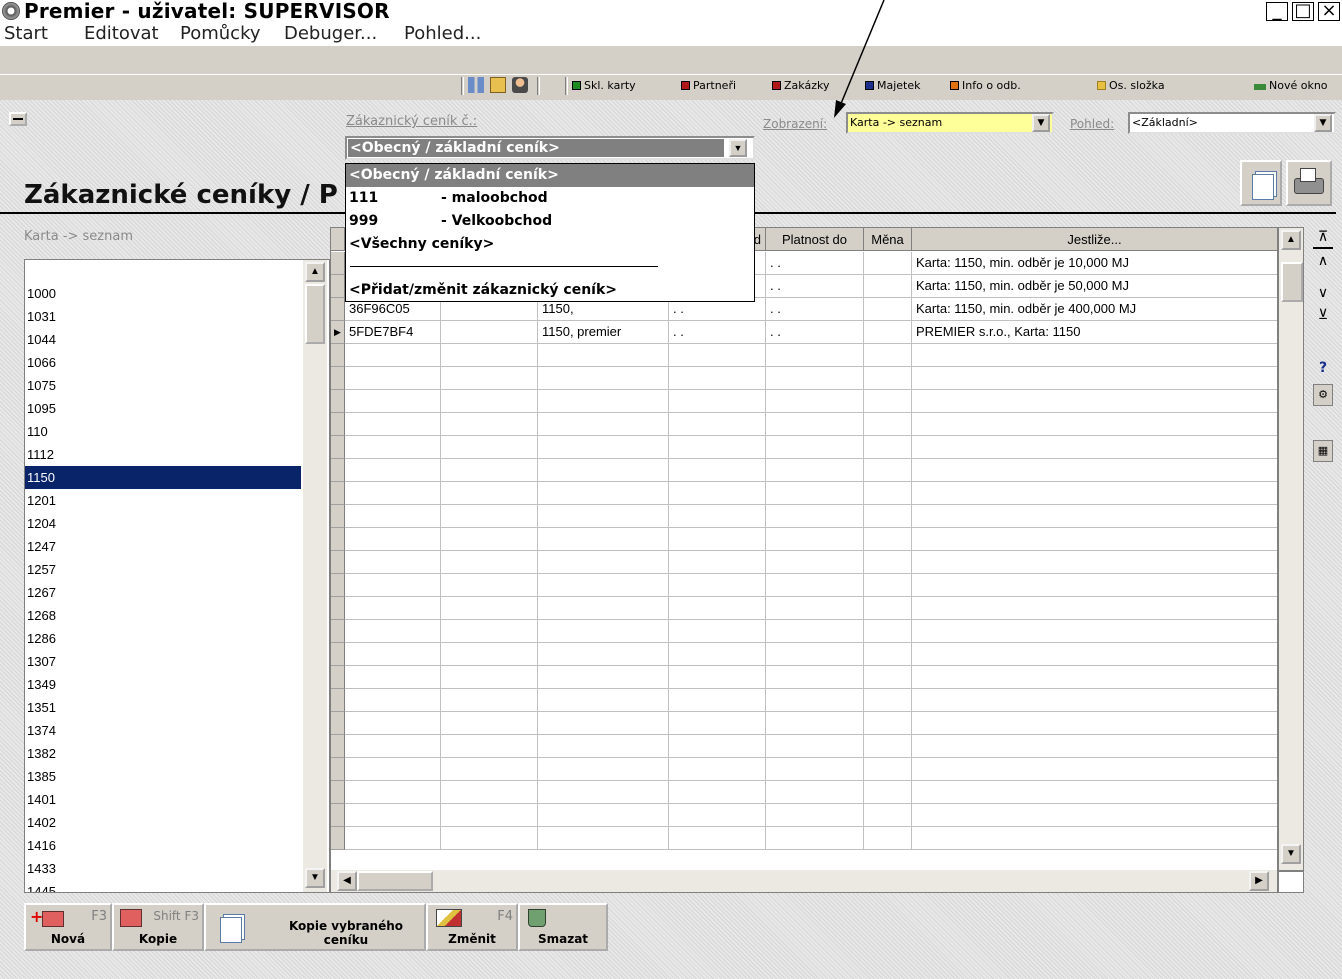  Describe the element at coordinates (338, 332) in the screenshot. I see `row-indicator: ▶` at that location.